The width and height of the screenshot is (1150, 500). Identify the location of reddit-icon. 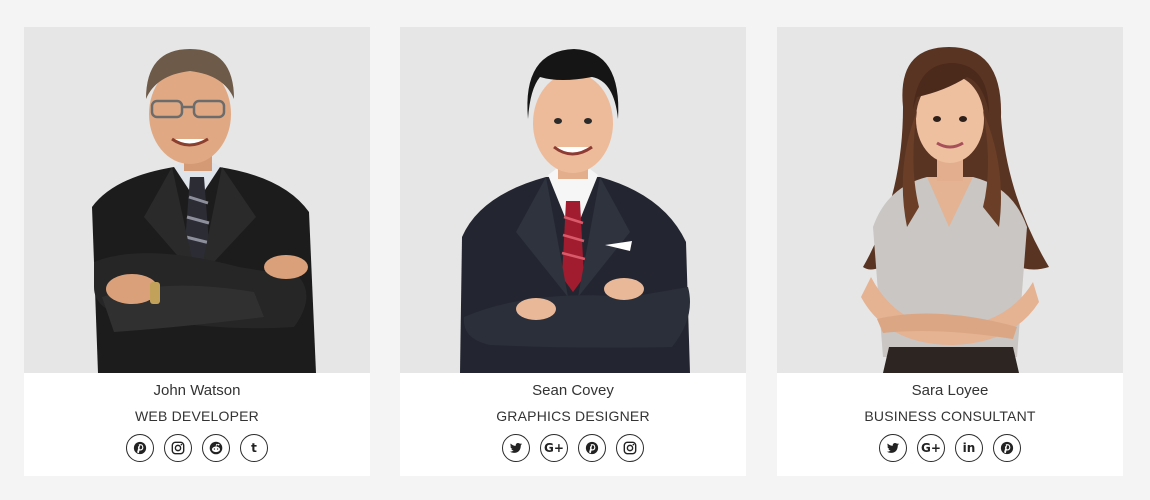
(216, 448).